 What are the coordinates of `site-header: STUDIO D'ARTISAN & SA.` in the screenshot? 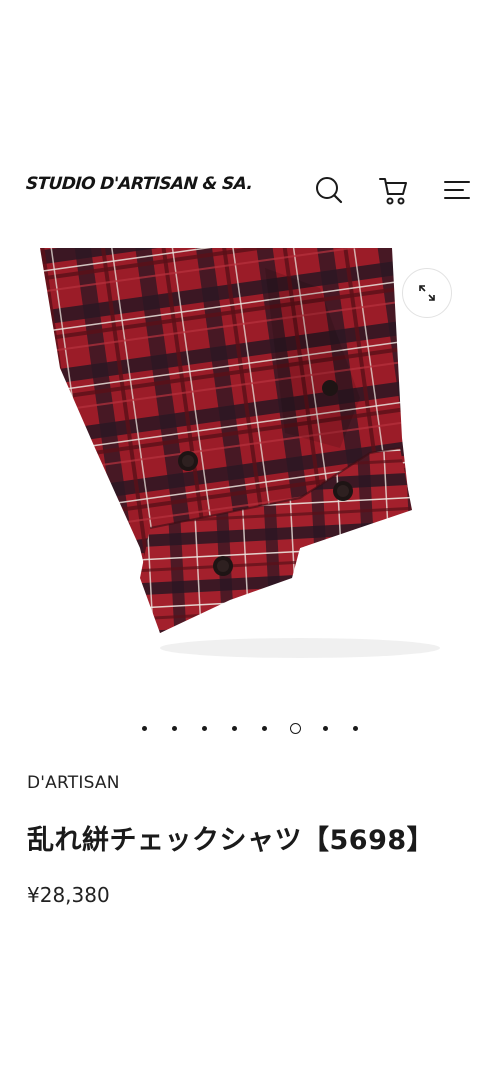 It's located at (250, 190).